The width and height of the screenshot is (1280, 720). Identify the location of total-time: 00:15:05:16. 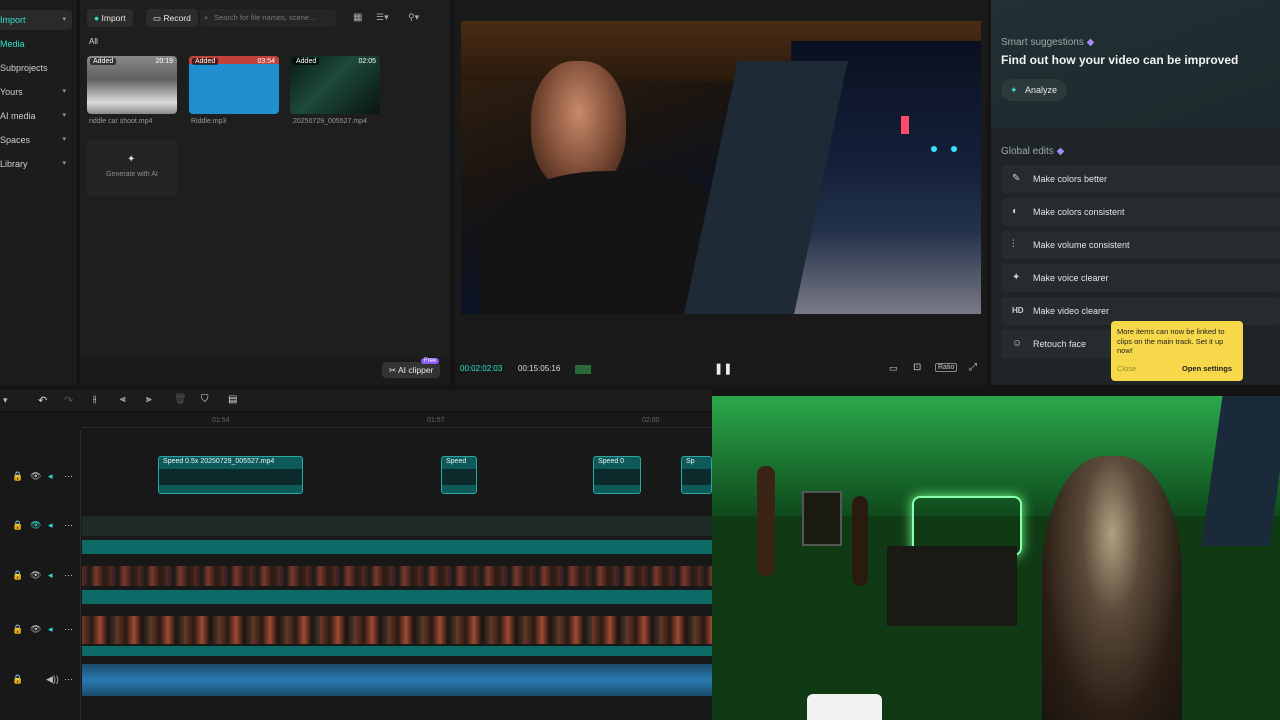
(539, 368).